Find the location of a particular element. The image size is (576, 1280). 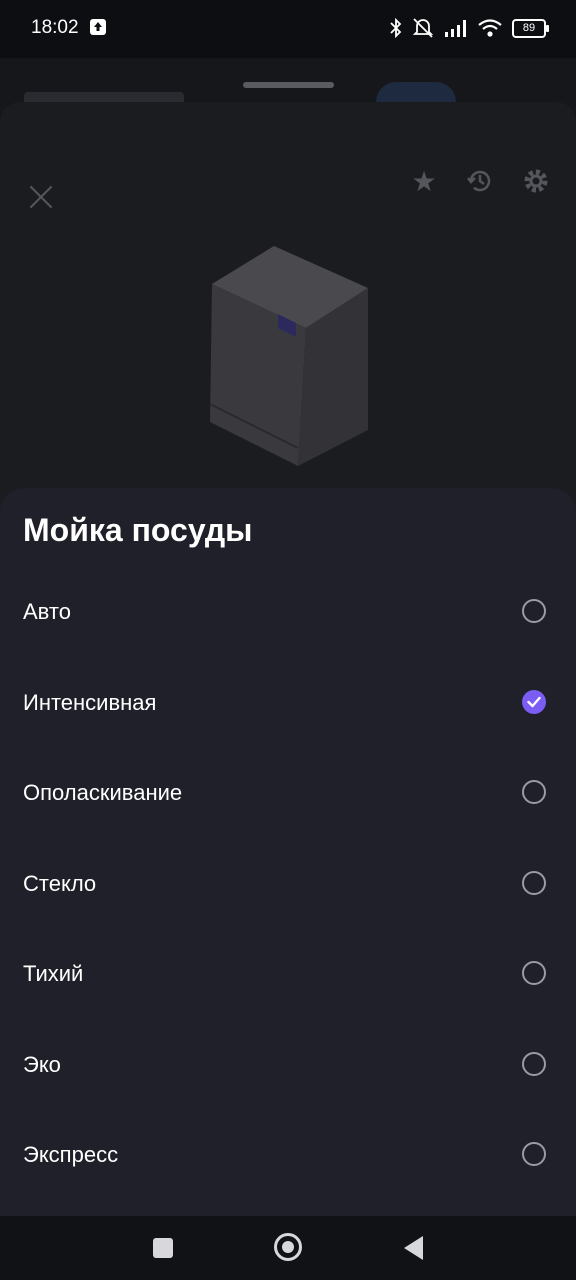

option-label: Эко is located at coordinates (42, 1064).